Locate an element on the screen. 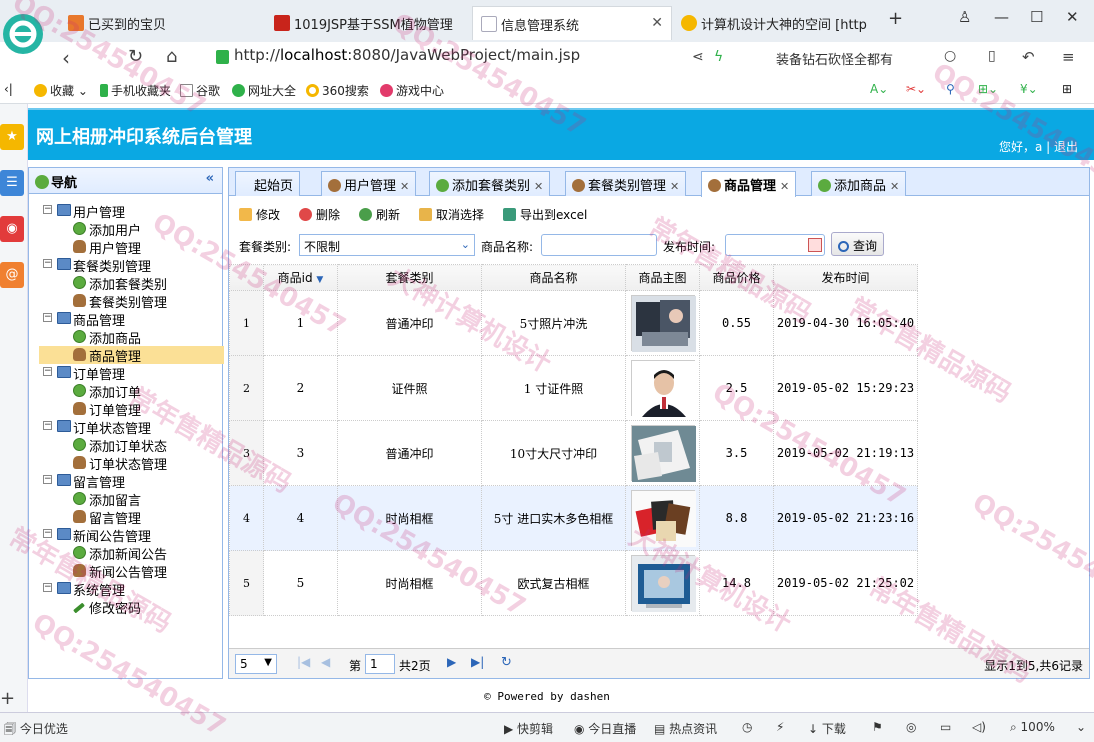  magnifier-icon: ⚲ is located at coordinates (950, 89).